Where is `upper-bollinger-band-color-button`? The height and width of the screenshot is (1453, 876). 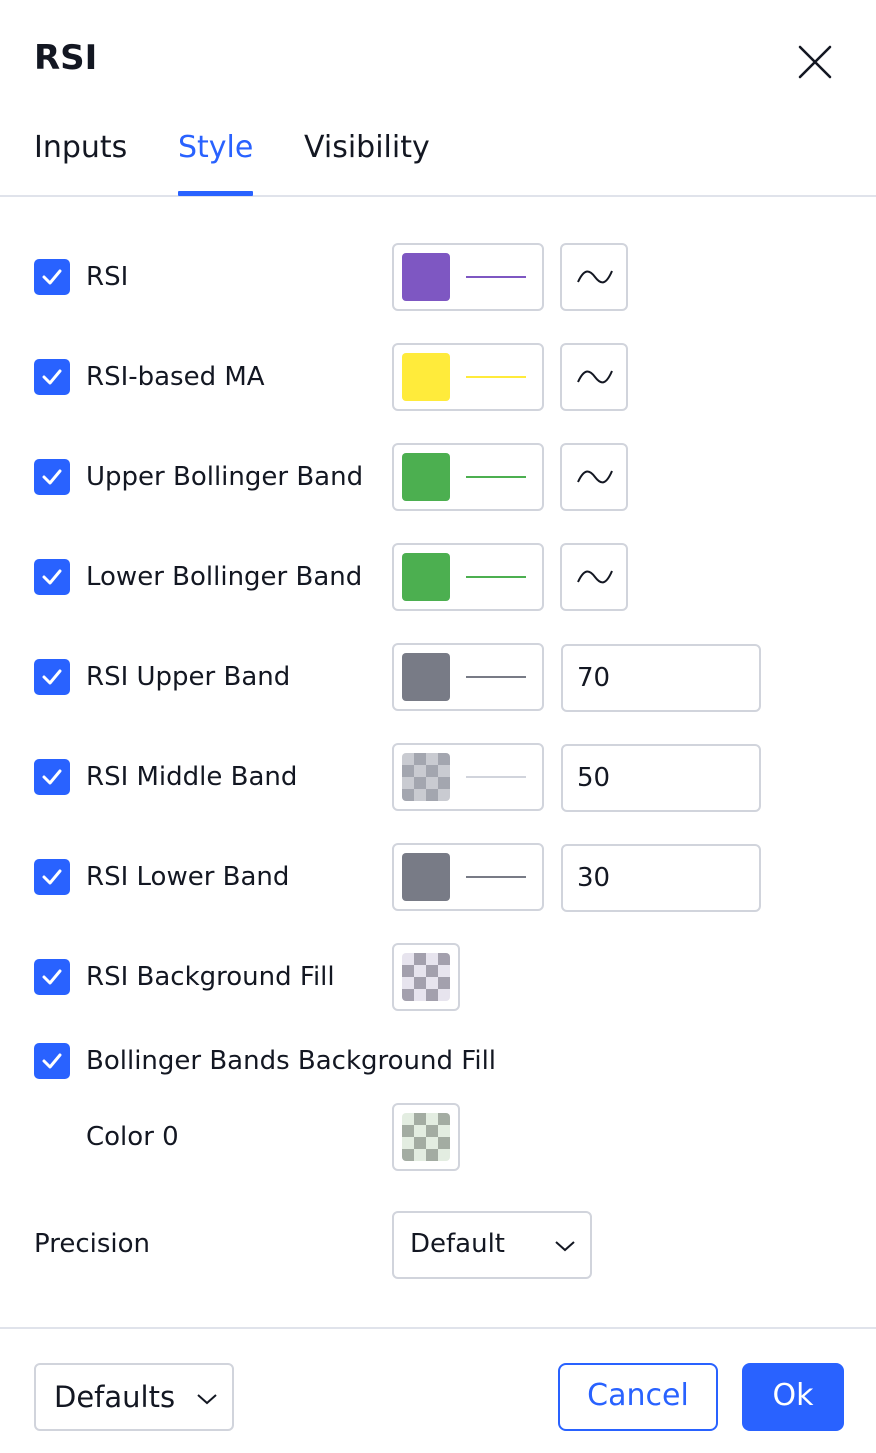 upper-bollinger-band-color-button is located at coordinates (468, 477).